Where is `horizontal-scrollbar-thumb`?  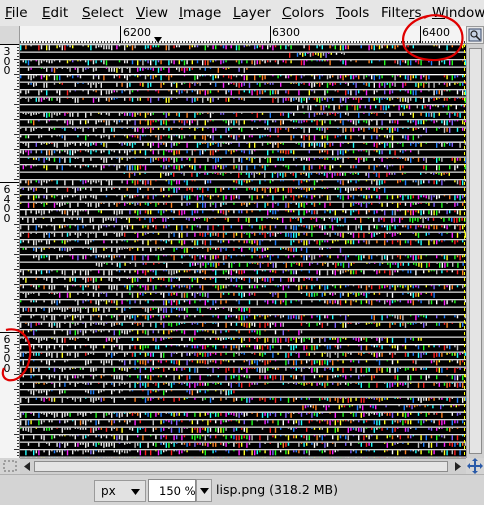 horizontal-scrollbar-thumb is located at coordinates (241, 466).